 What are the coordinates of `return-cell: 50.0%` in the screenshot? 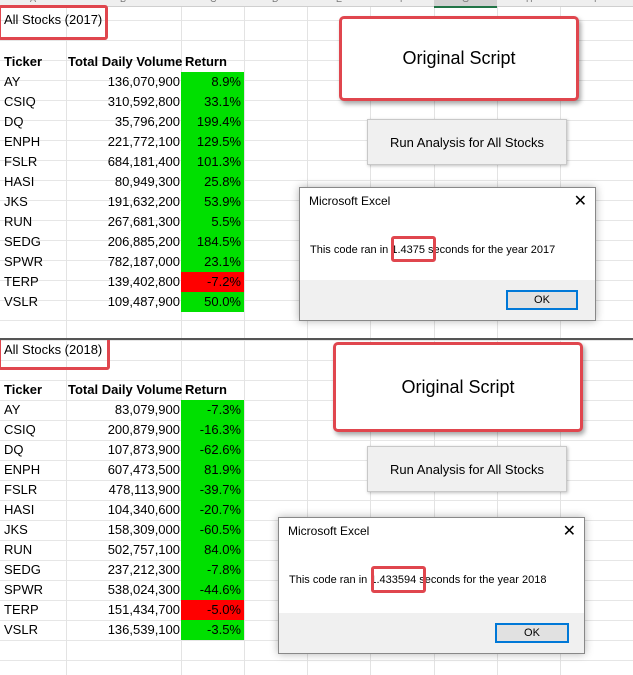 It's located at (212, 302).